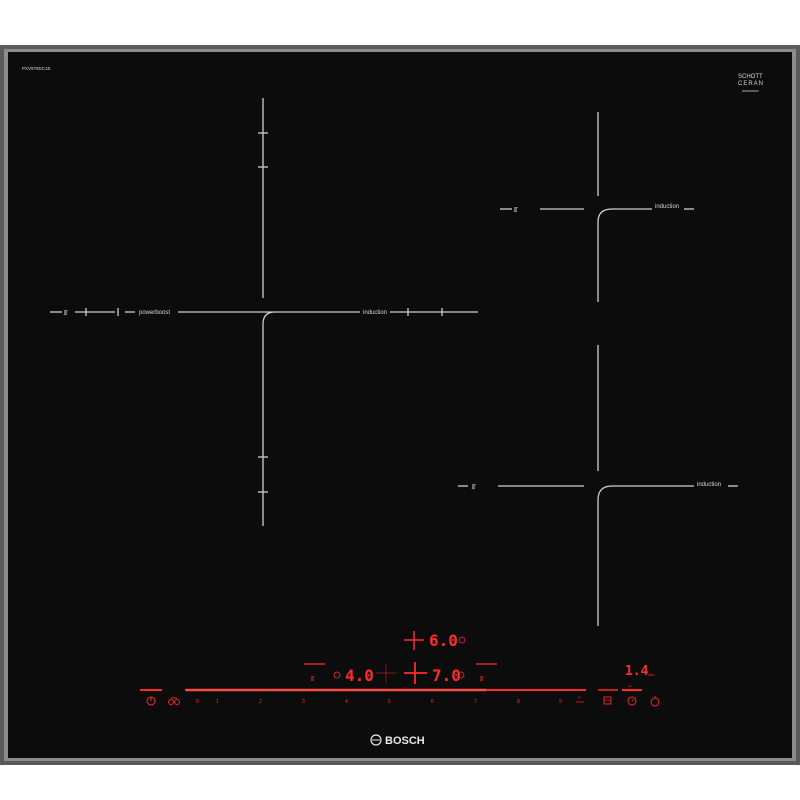  Describe the element at coordinates (260, 702) in the screenshot. I see `scale-2: 2` at that location.